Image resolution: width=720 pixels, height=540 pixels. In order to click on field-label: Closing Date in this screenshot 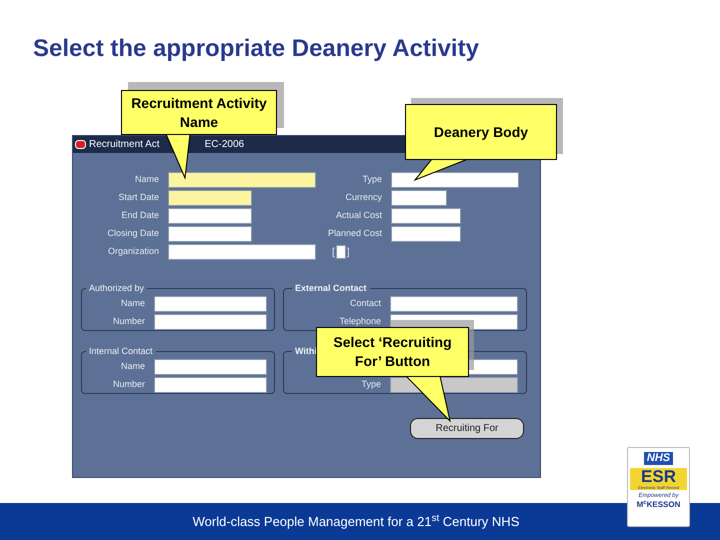, I will do `click(132, 233)`.